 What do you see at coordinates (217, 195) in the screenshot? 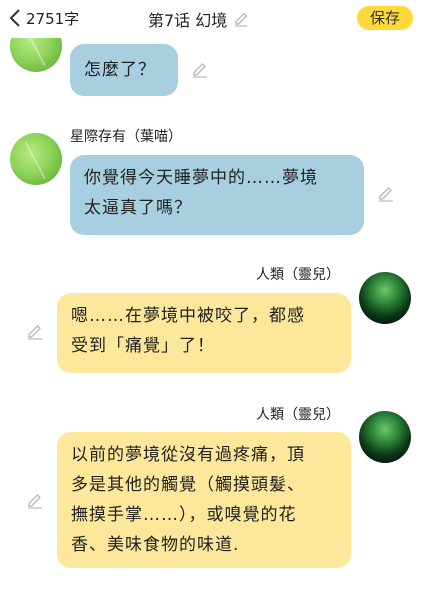
I see `message-bubble: 你覺得今天睡夢中的……夢境 太逼真了嗎？` at bounding box center [217, 195].